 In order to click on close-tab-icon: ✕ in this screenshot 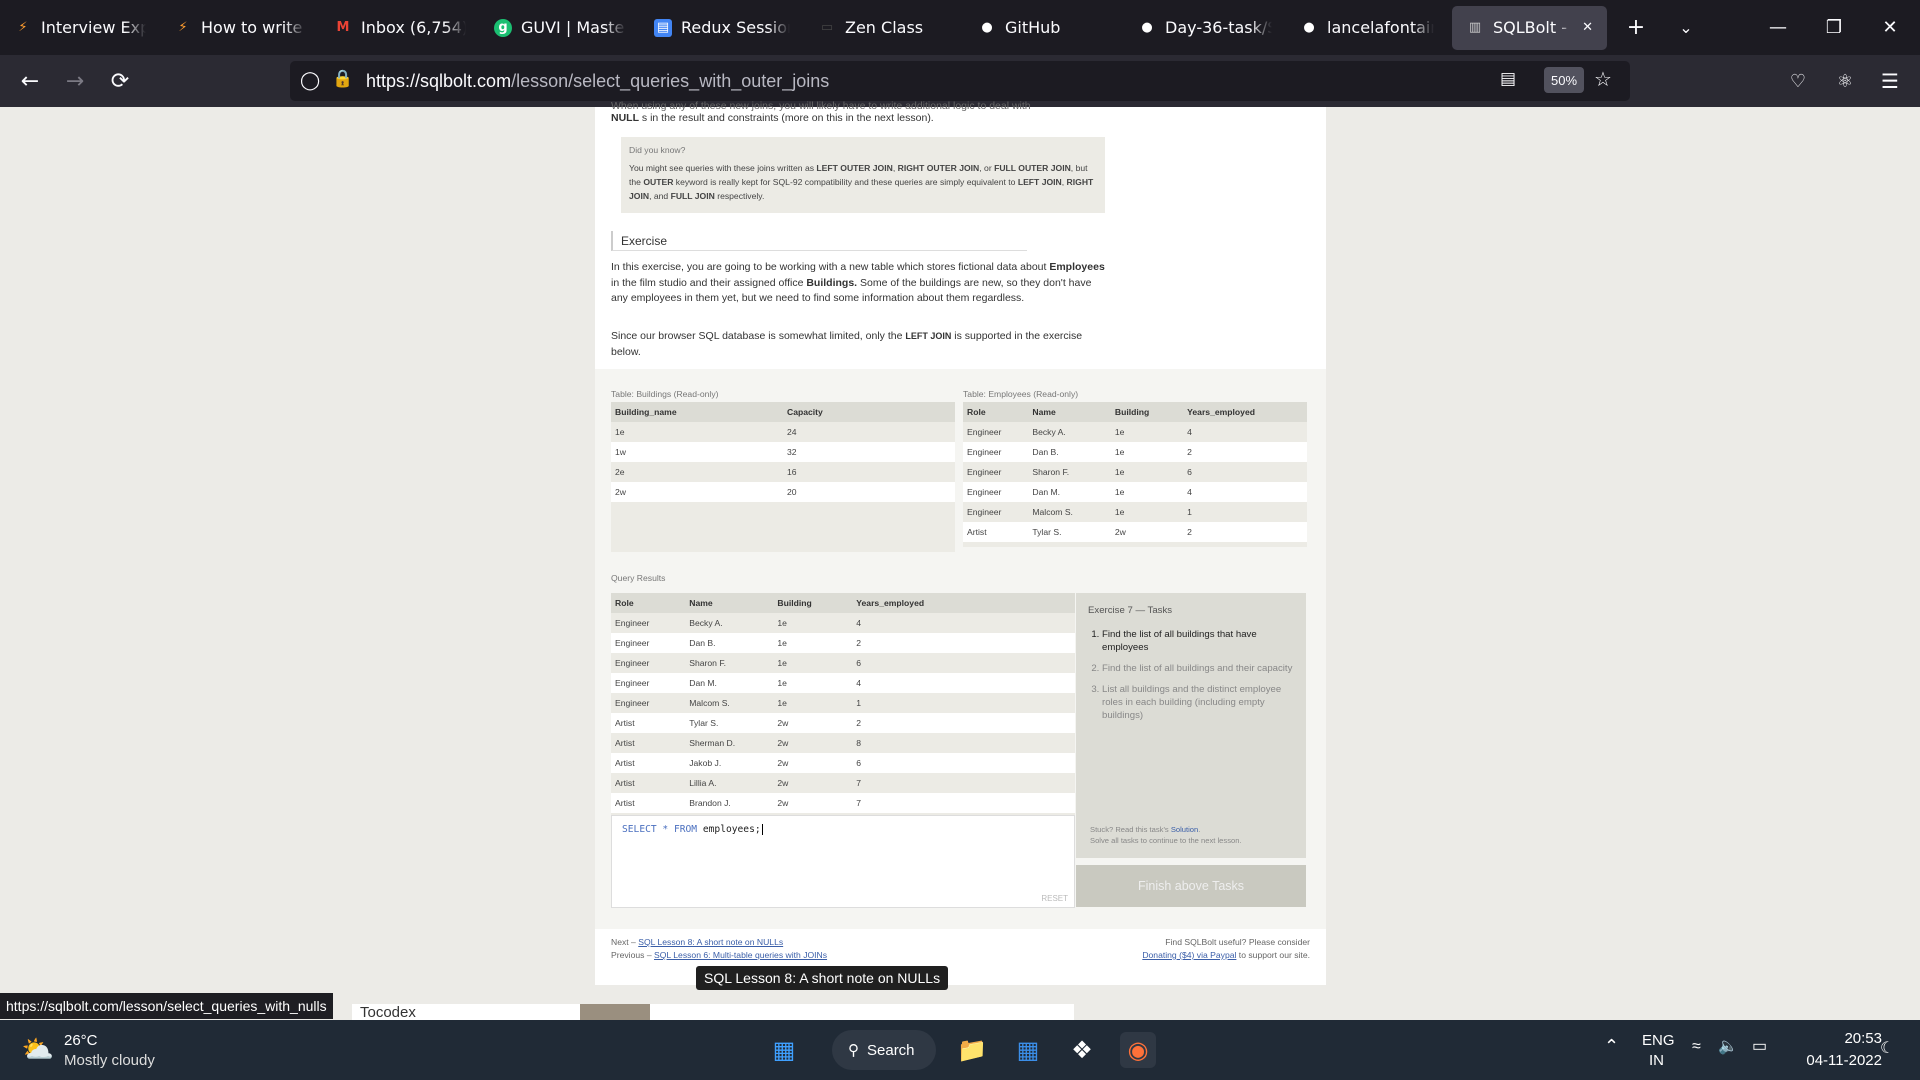, I will do `click(1587, 27)`.